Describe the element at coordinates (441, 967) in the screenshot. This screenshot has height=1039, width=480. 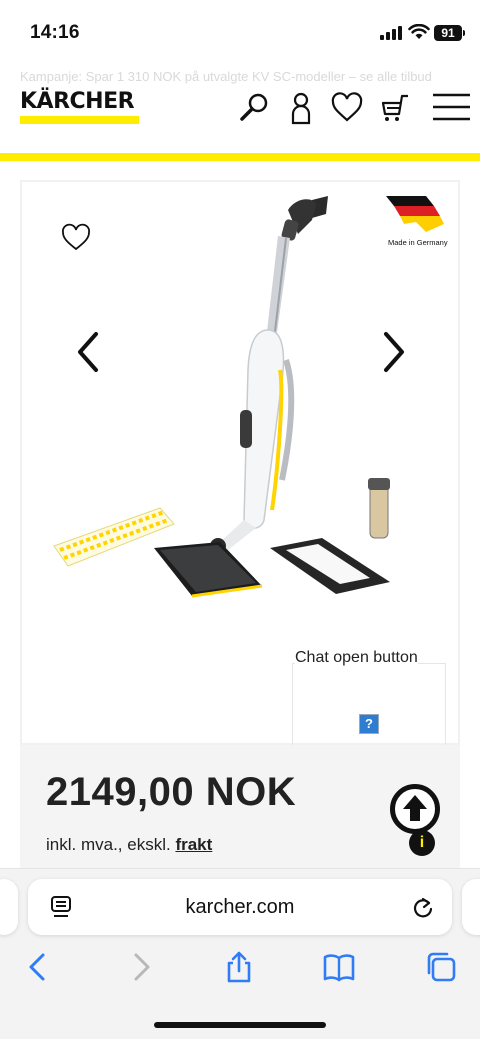
I see `tabs-icon` at that location.